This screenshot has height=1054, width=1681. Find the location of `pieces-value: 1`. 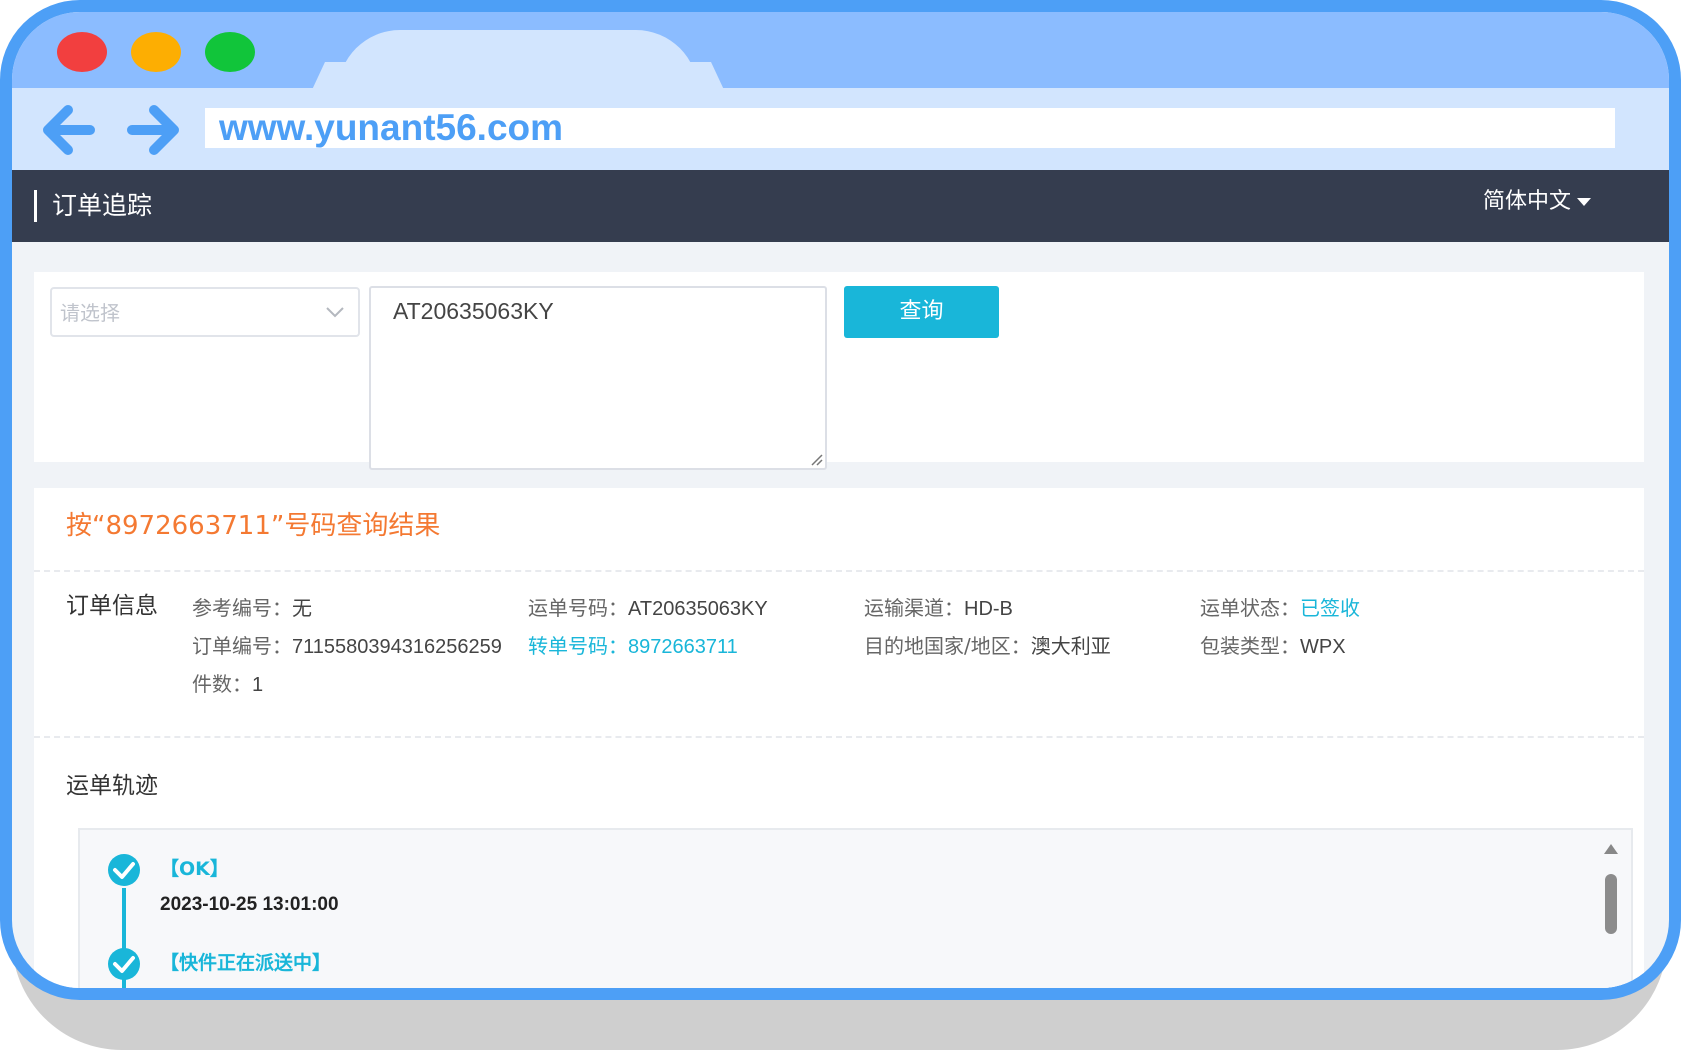

pieces-value: 1 is located at coordinates (258, 685).